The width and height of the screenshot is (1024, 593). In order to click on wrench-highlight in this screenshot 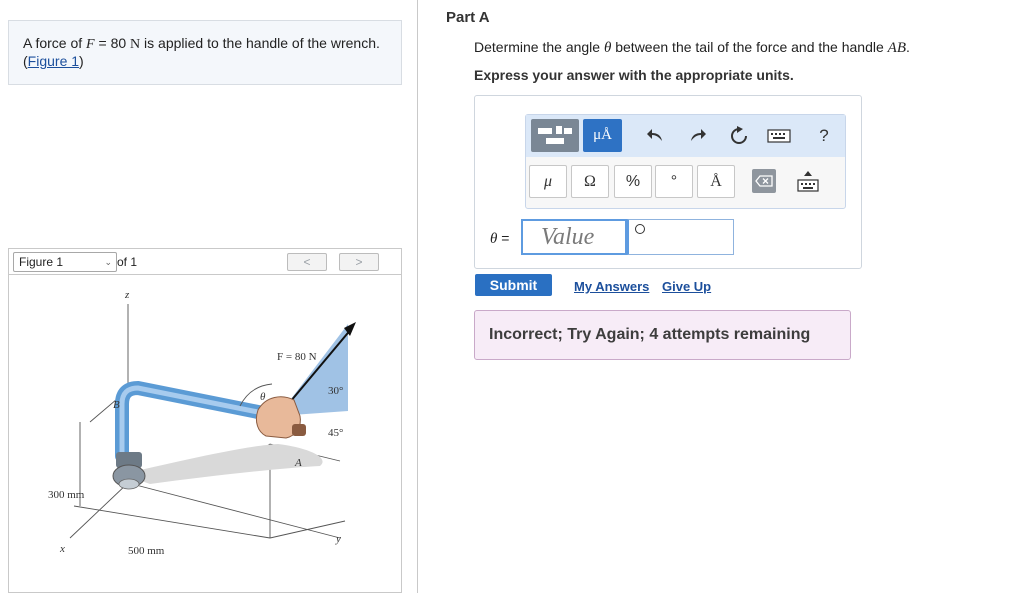, I will do `click(200, 422)`.